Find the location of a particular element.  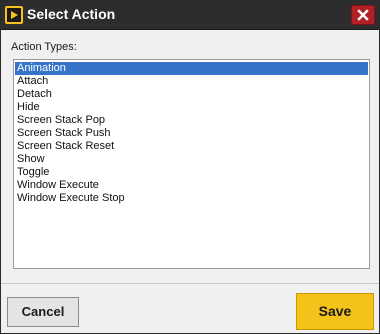

list-item: Detach is located at coordinates (191, 94).